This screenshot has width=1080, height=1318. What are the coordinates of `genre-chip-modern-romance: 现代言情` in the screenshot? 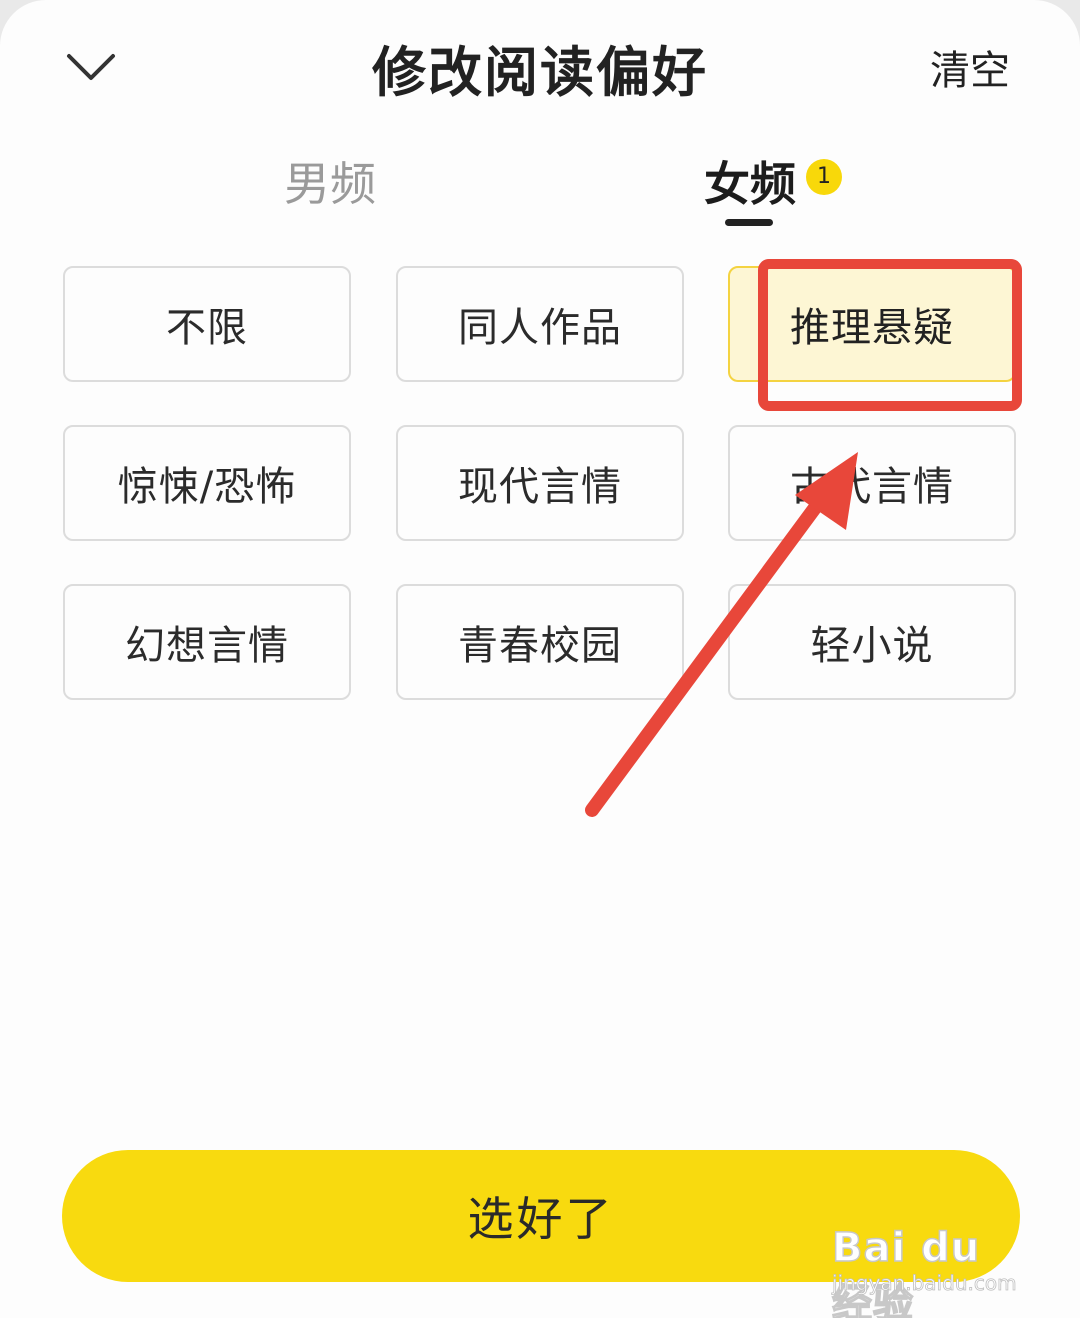 It's located at (540, 483).